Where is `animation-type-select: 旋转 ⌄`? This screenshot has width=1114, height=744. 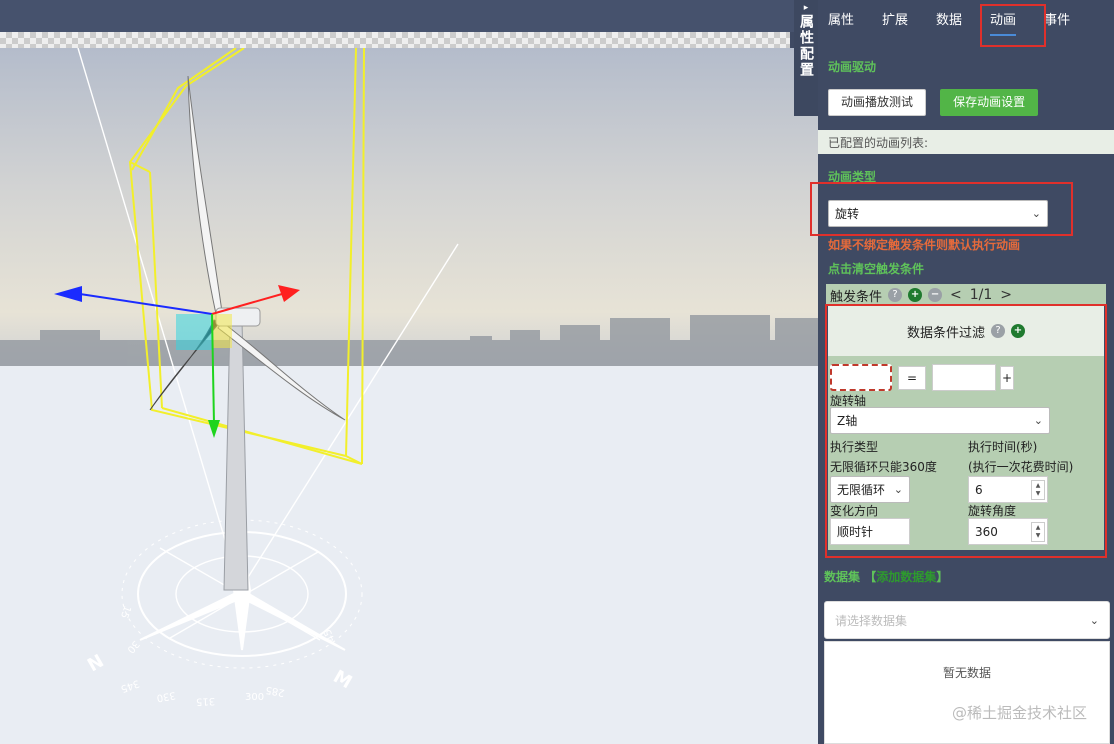 animation-type-select: 旋转 ⌄ is located at coordinates (938, 213).